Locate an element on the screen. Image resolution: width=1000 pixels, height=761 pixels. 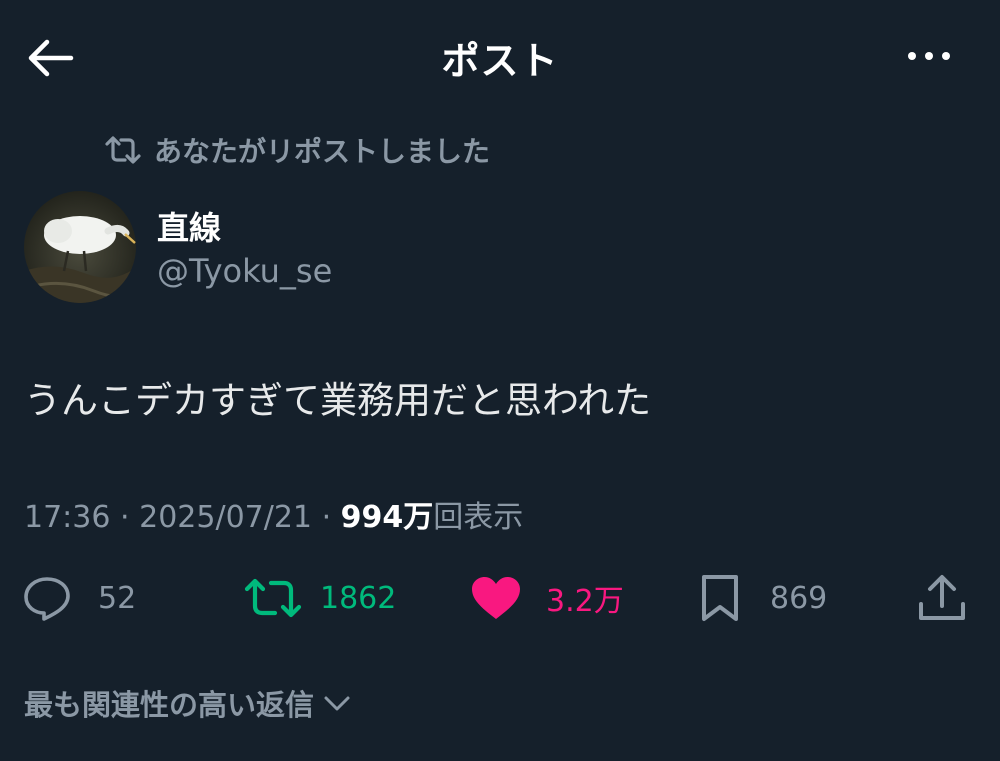
repost-button: 1862 is located at coordinates (320, 598).